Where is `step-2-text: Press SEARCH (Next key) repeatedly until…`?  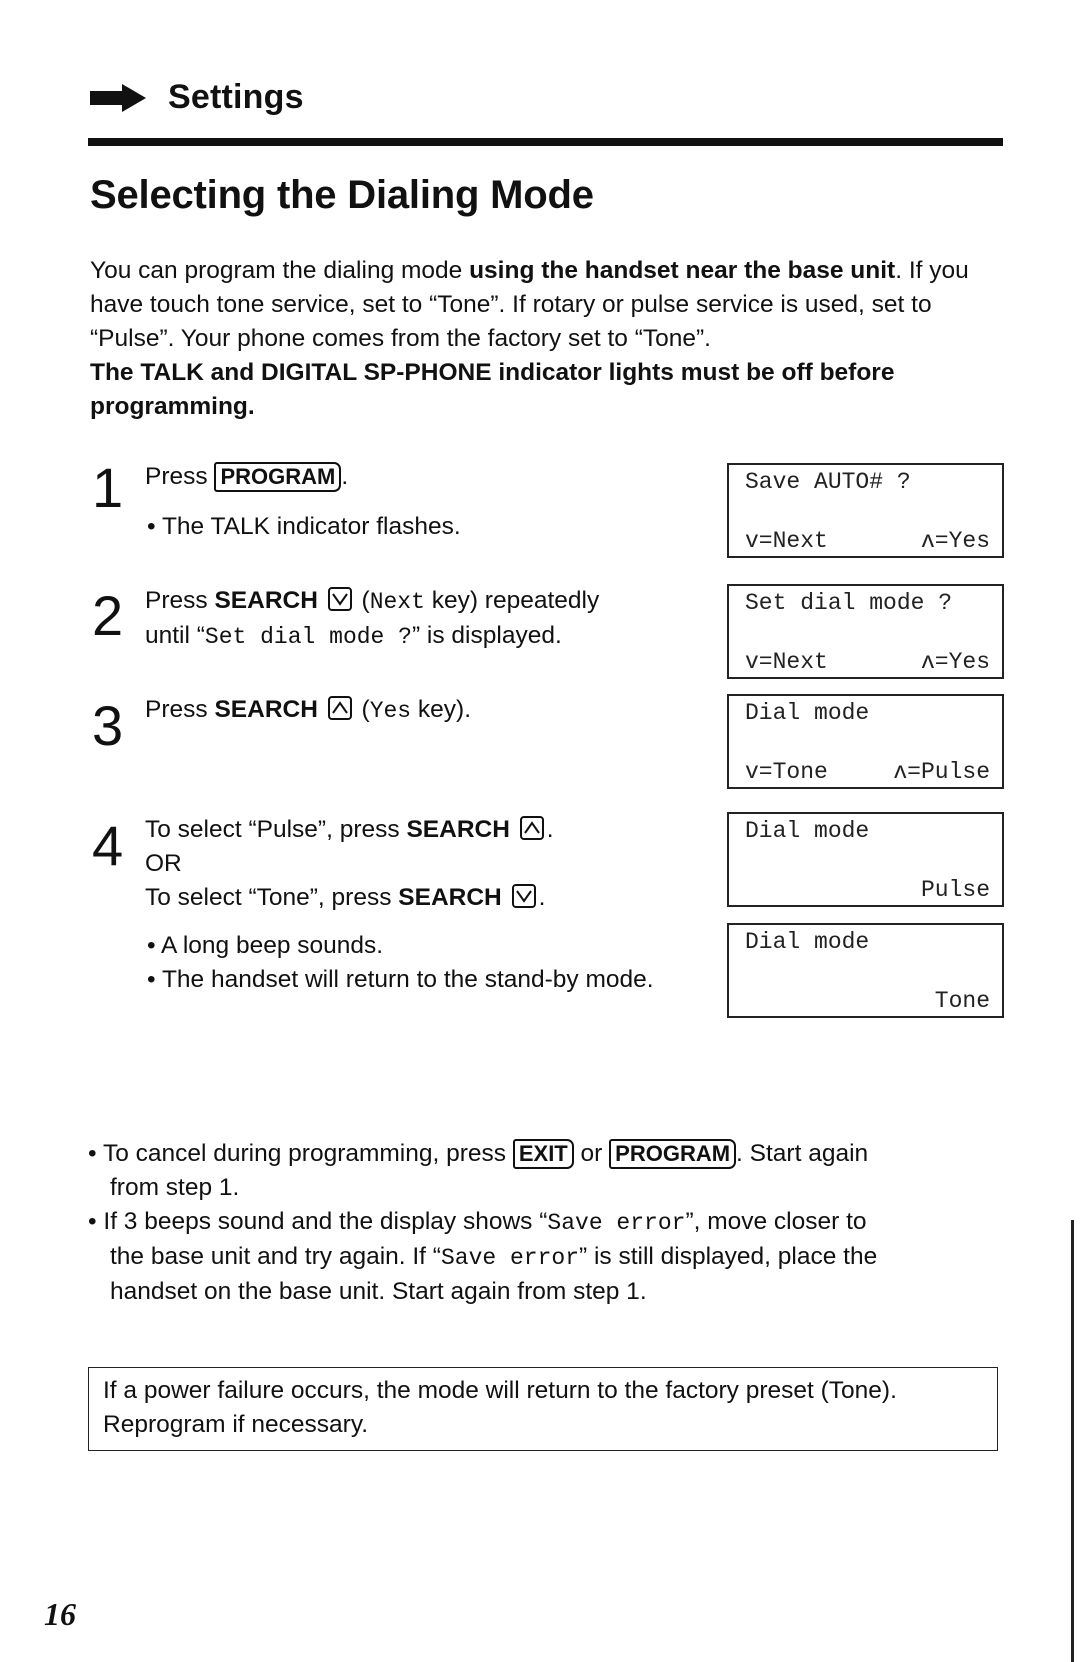
step-2-text: Press SEARCH (Next key) repeatedly until… is located at coordinates (372, 619).